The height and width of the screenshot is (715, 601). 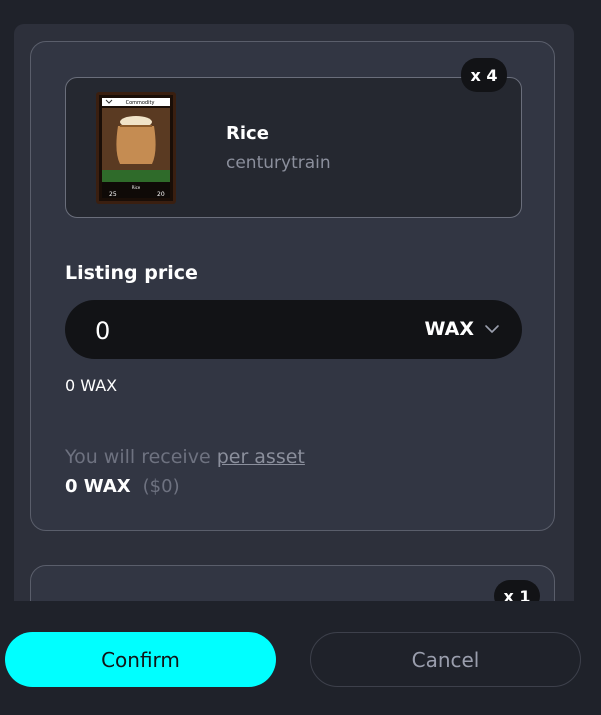 I want to click on listing-price-input, so click(x=225, y=331).